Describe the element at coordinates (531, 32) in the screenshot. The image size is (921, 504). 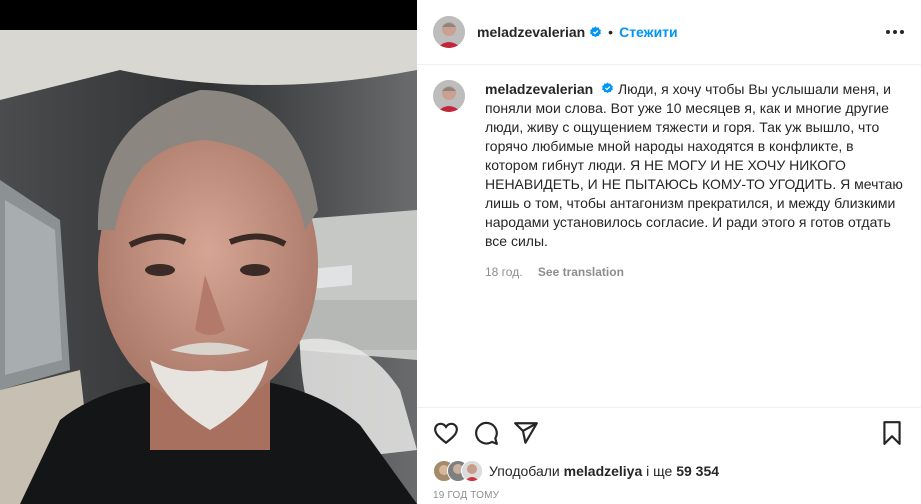
I see `header-username: meladzevalerian` at that location.